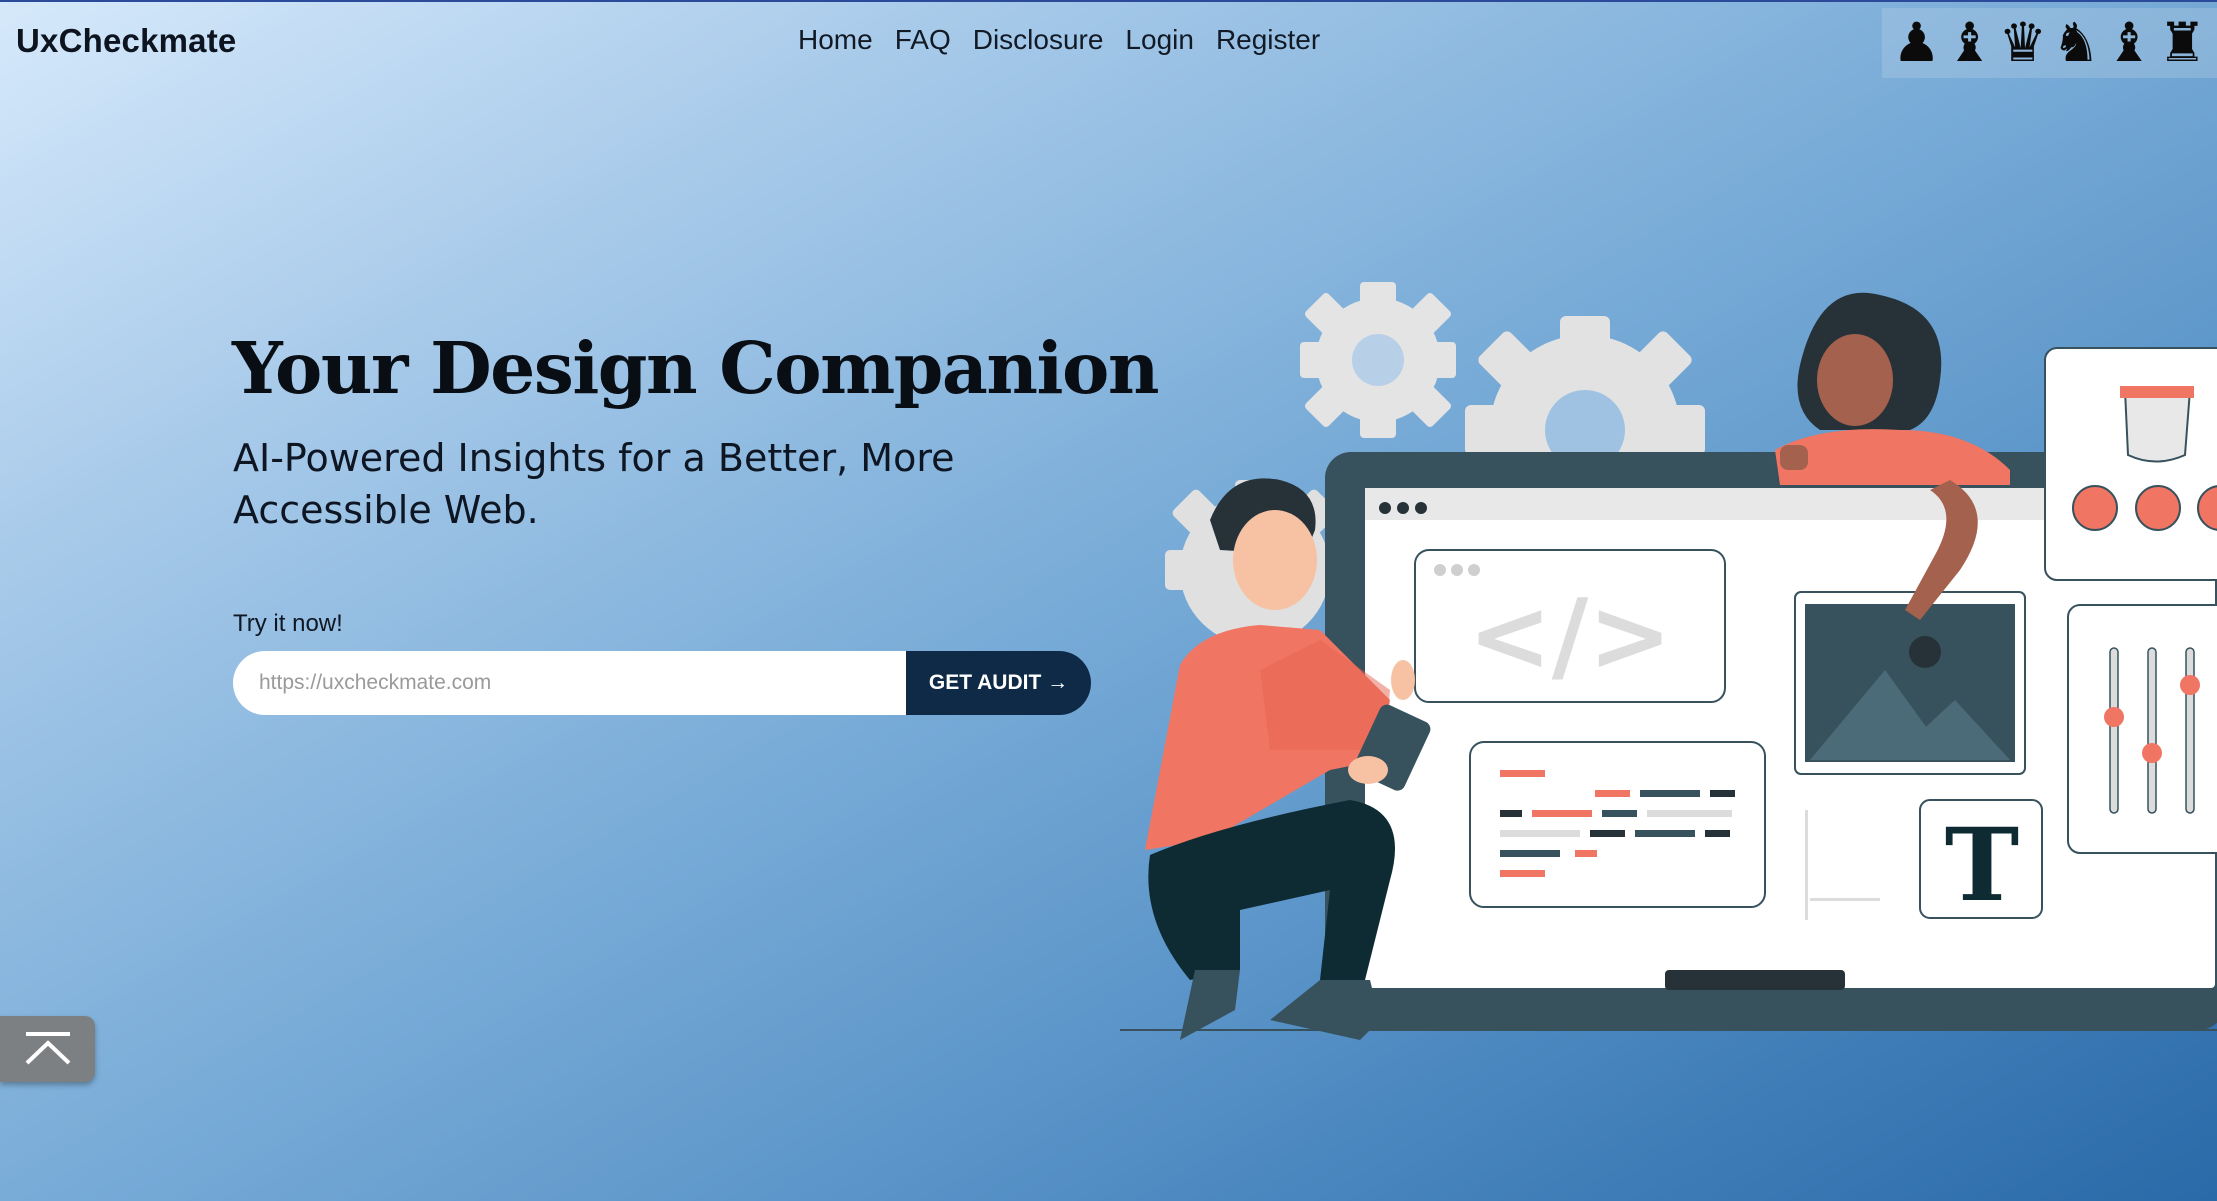 The width and height of the screenshot is (2217, 1201). What do you see at coordinates (569, 683) in the screenshot?
I see `url-input` at bounding box center [569, 683].